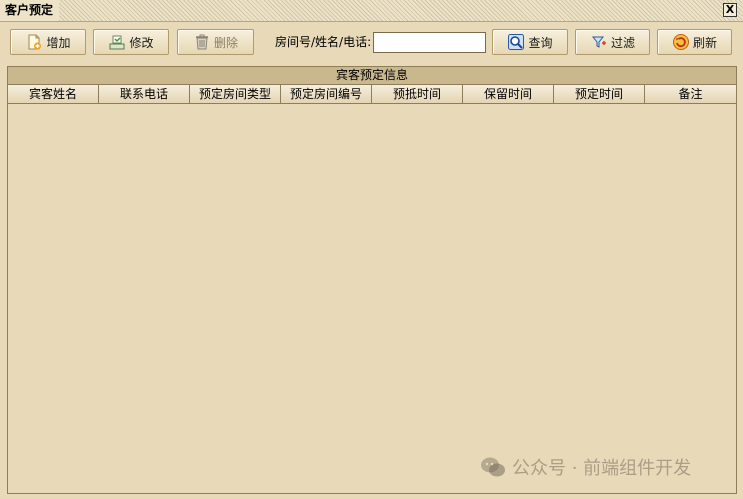  What do you see at coordinates (30, 10) in the screenshot?
I see `window-title: 客户预定` at bounding box center [30, 10].